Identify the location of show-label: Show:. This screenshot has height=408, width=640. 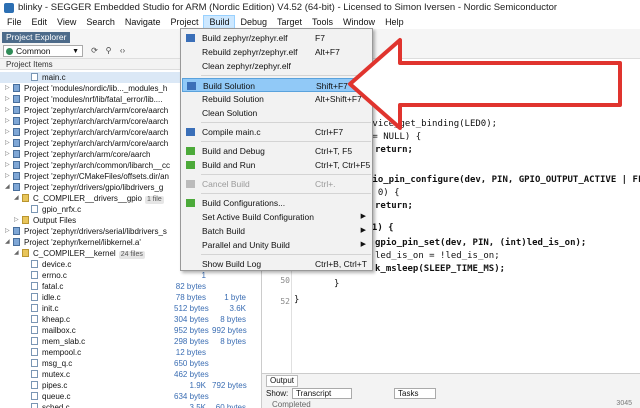
(277, 393).